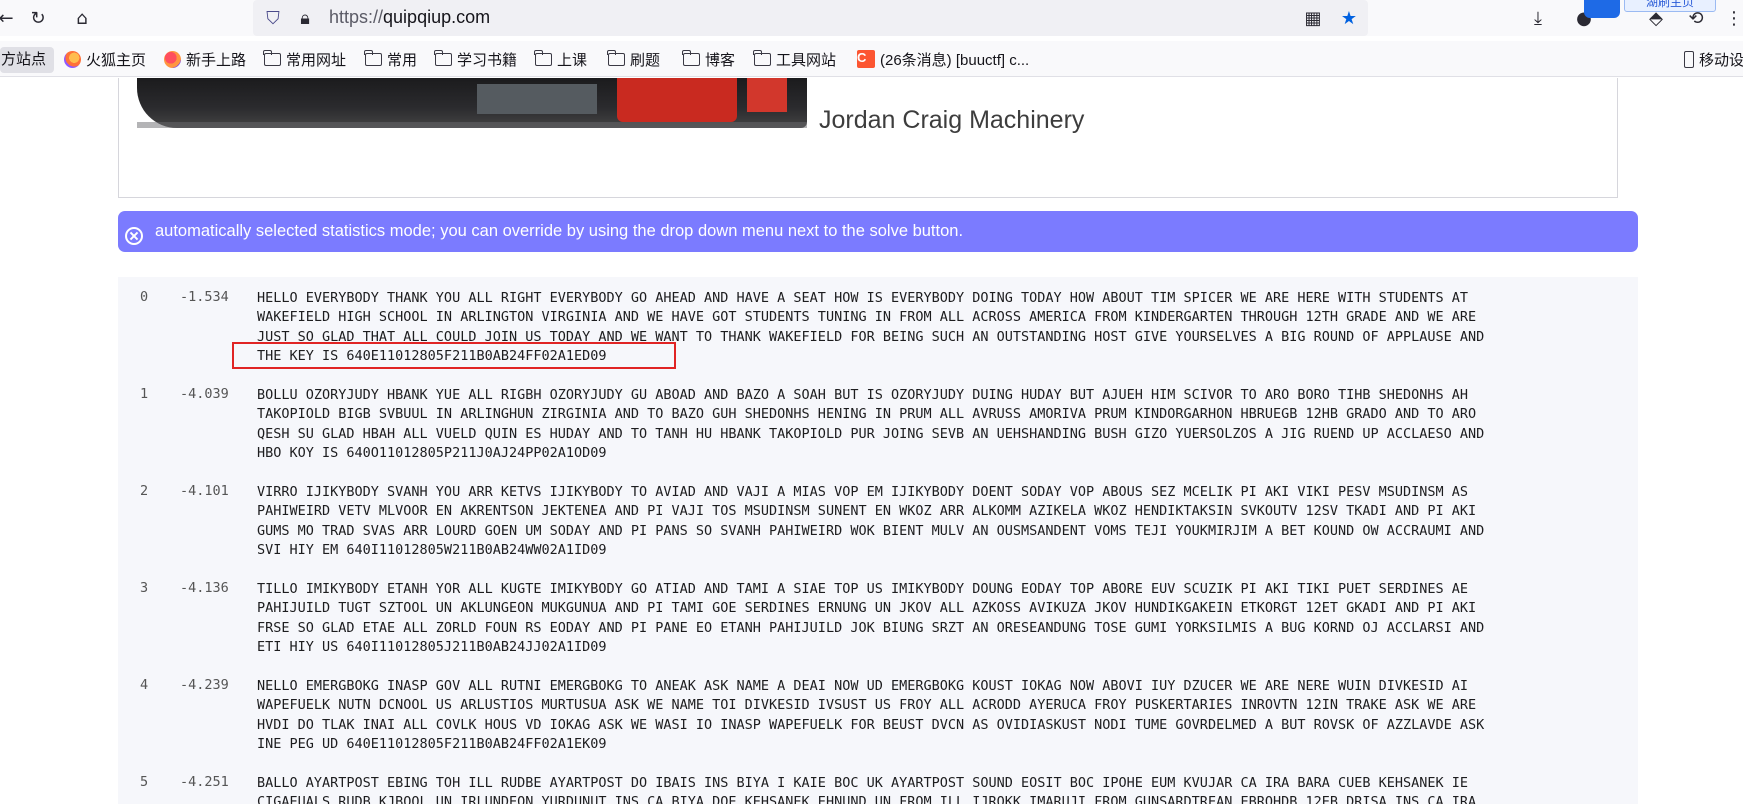 The image size is (1743, 804). What do you see at coordinates (1349, 18) in the screenshot?
I see `bookmark-star-icon: ★` at bounding box center [1349, 18].